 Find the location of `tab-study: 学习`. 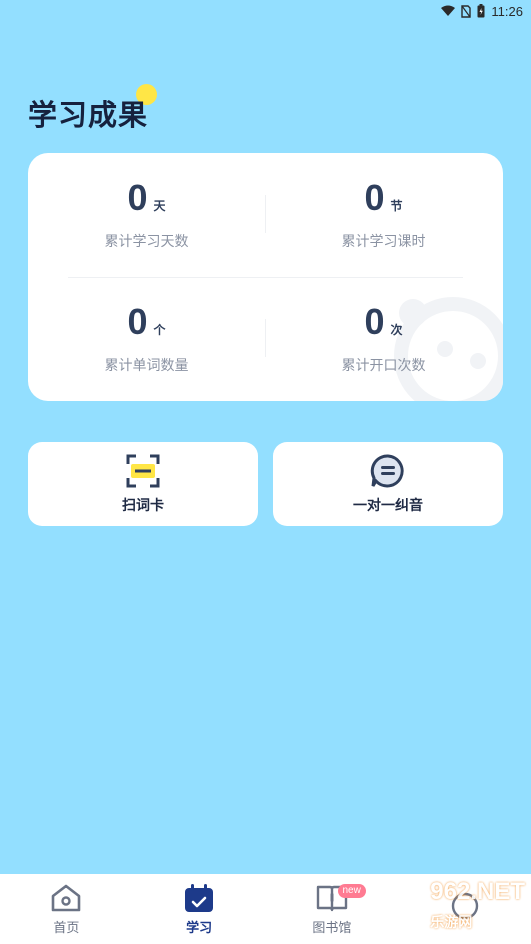

tab-study: 学习 is located at coordinates (199, 909).